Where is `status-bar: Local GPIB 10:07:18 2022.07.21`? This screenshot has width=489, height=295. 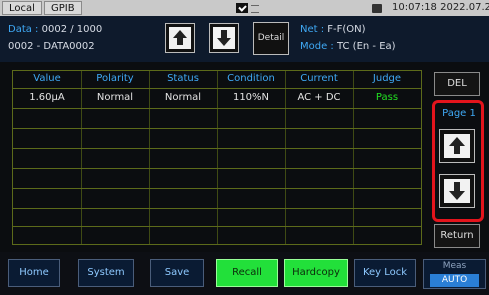
status-bar: Local GPIB 10:07:18 2022.07.21 is located at coordinates (244, 8).